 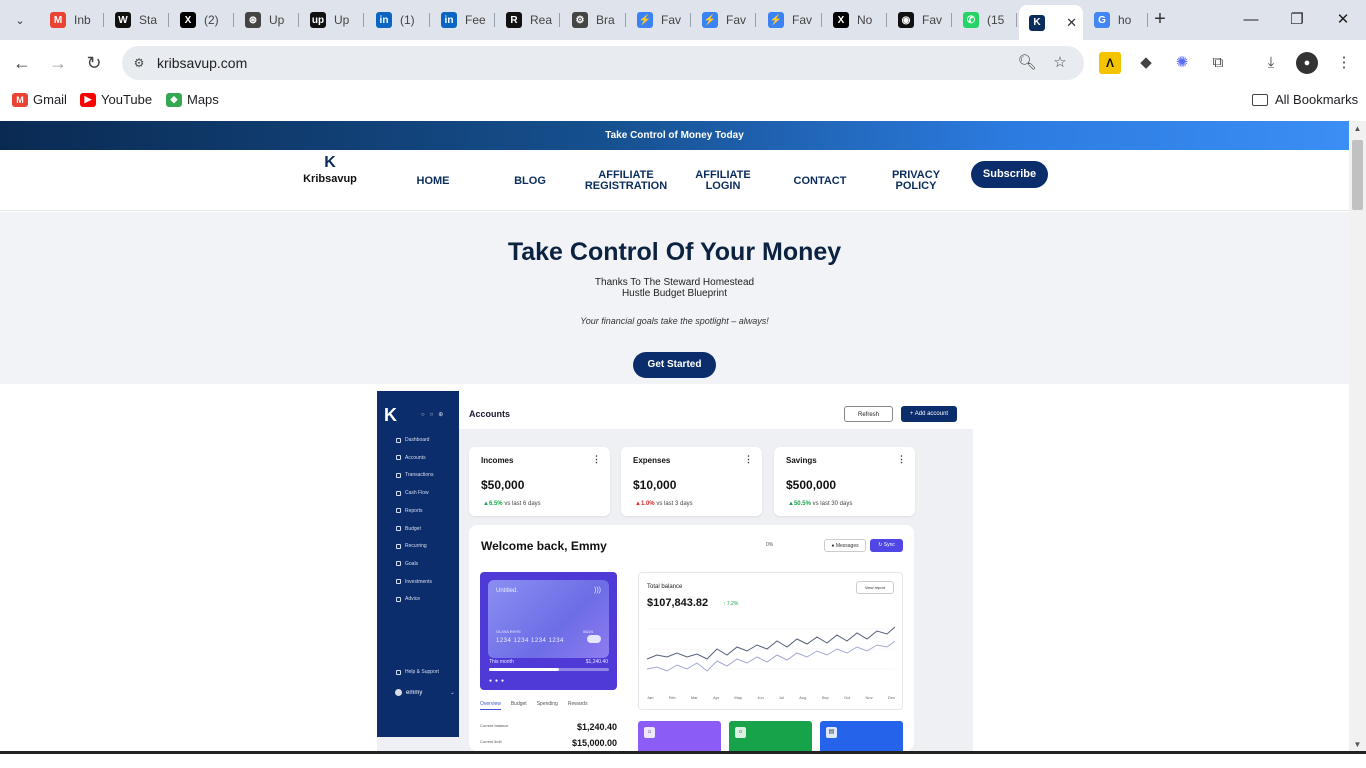 What do you see at coordinates (22, 63) in the screenshot?
I see `back-arrow-icon: ←` at bounding box center [22, 63].